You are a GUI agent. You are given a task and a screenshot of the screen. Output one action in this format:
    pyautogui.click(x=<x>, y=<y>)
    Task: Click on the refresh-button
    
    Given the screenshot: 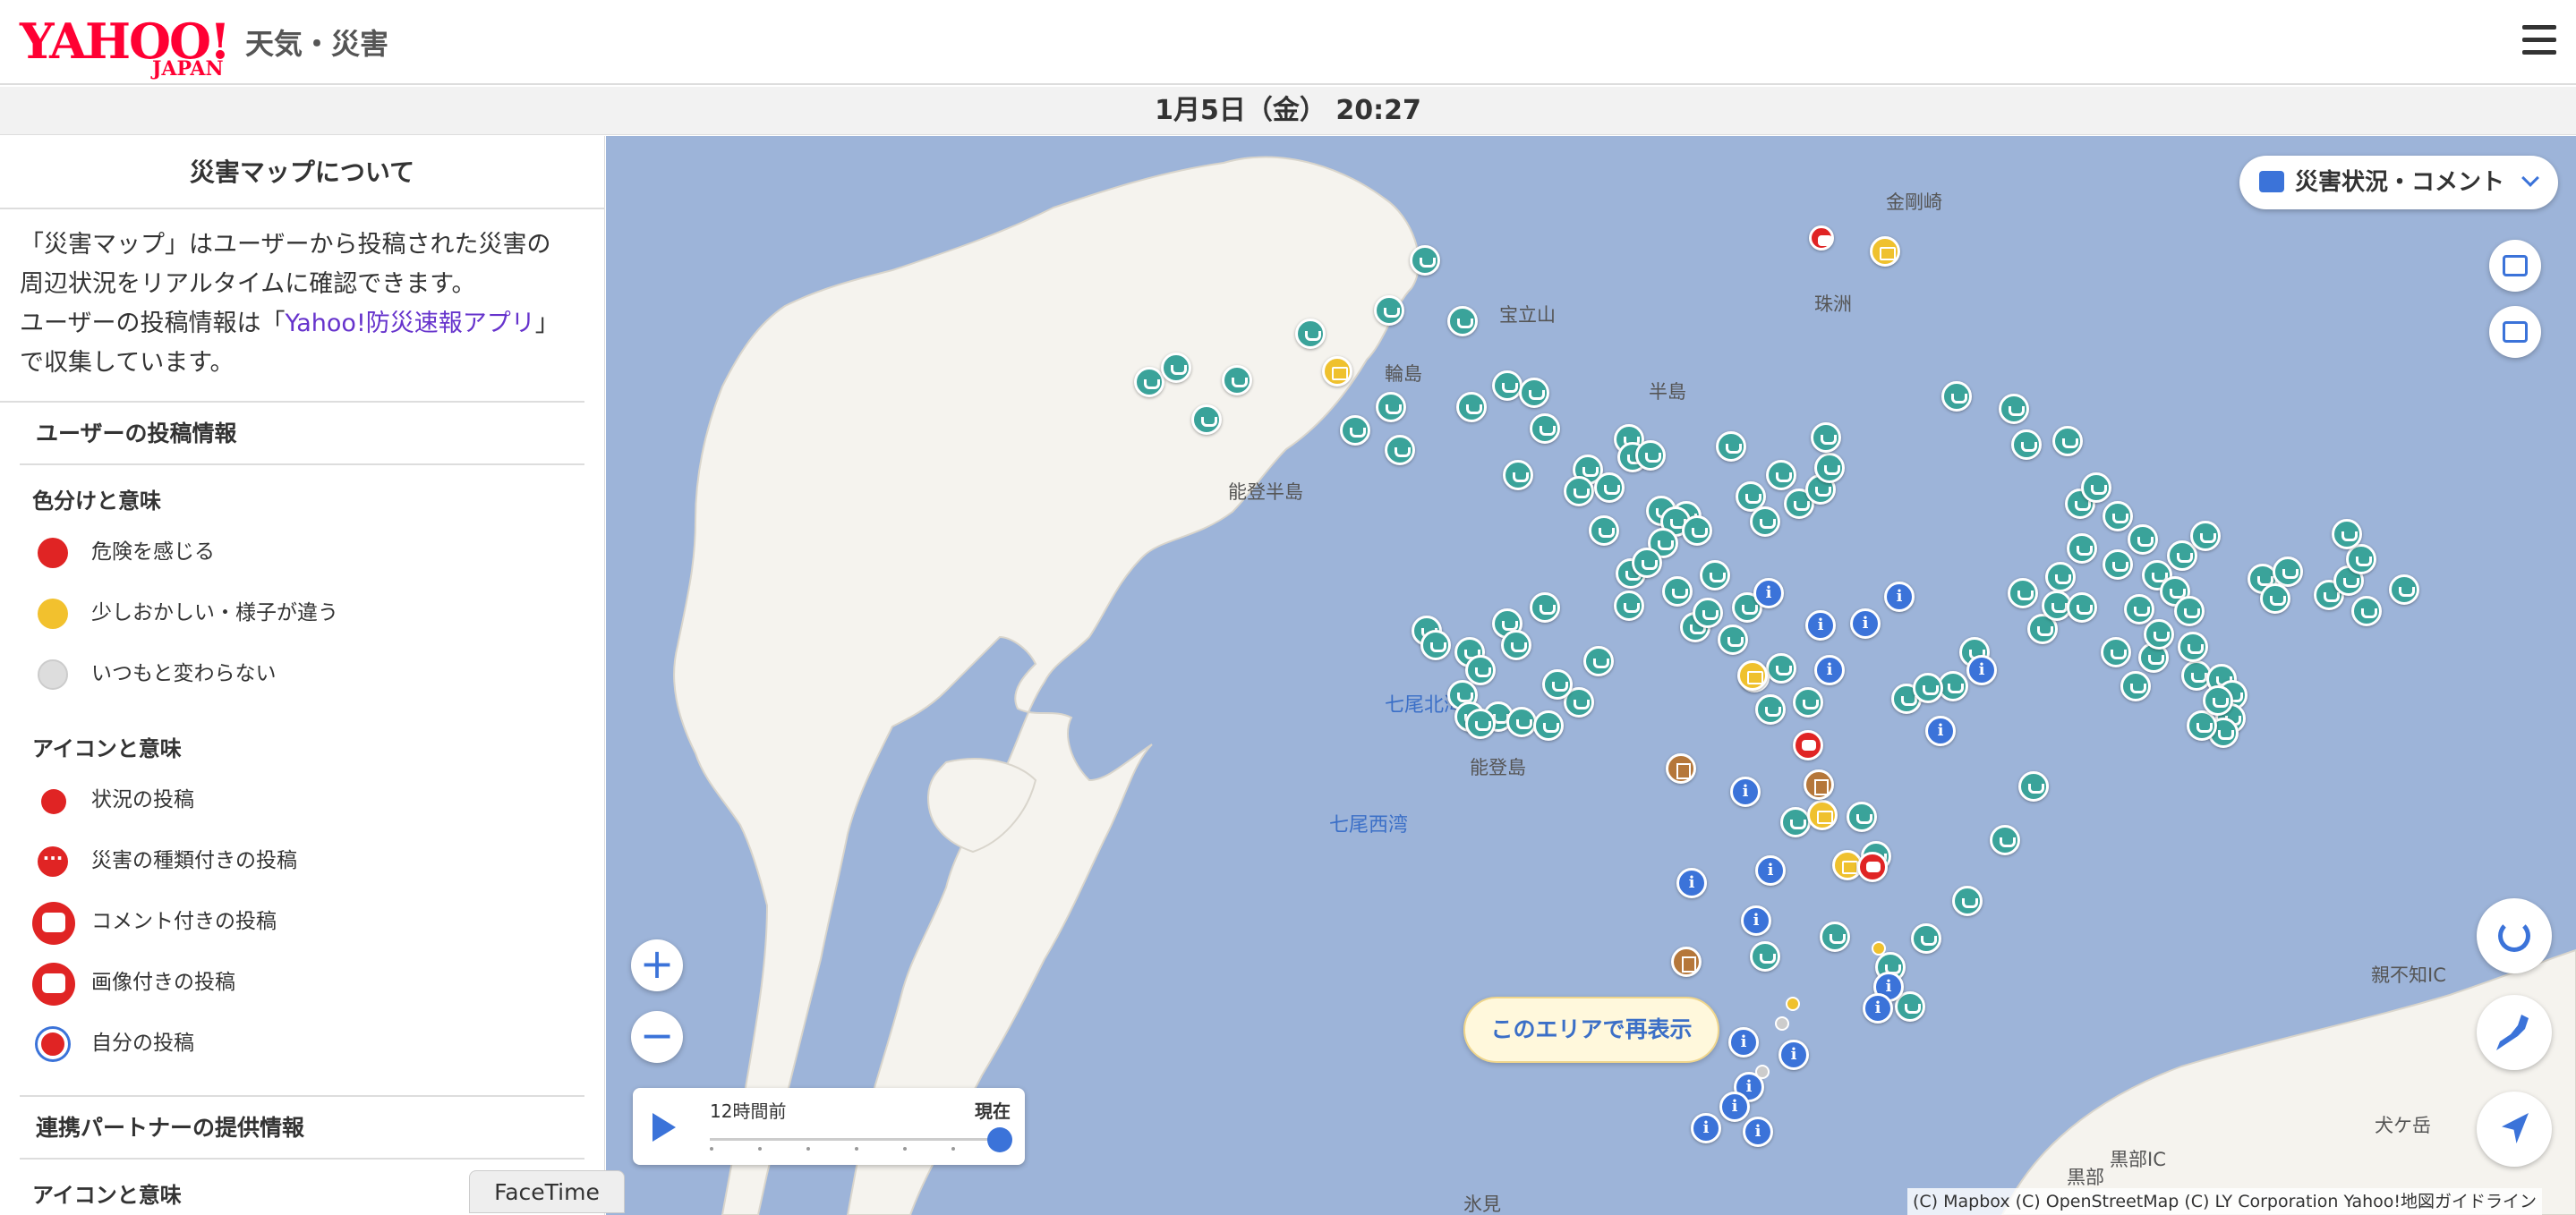 What is the action you would take?
    pyautogui.click(x=2514, y=936)
    